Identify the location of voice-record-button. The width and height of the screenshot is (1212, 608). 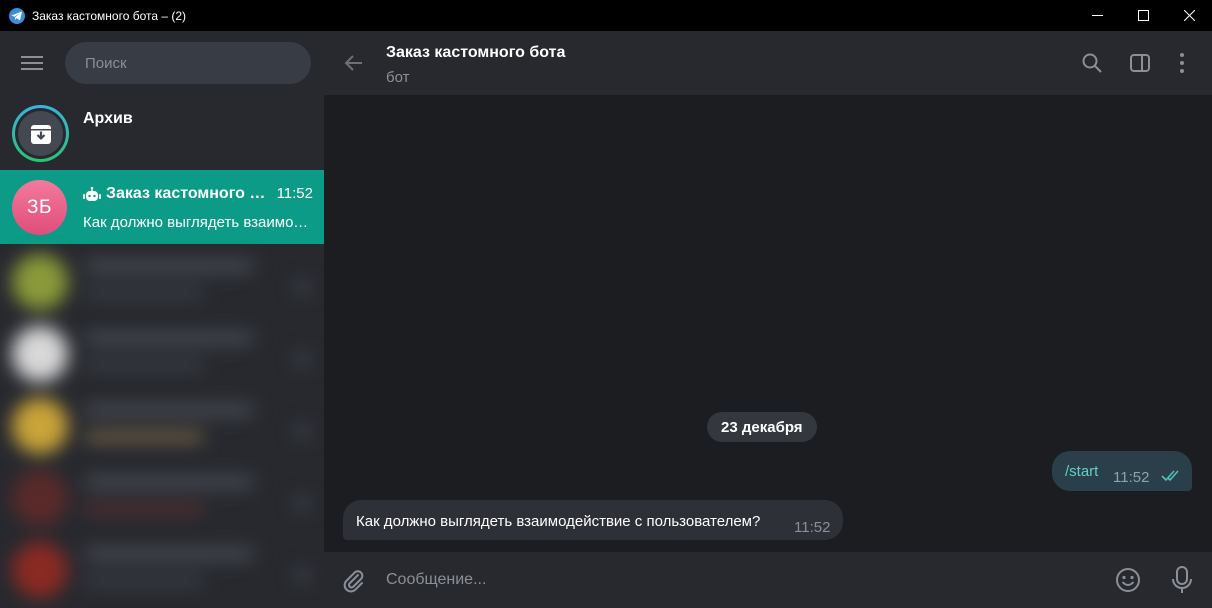
(1182, 580).